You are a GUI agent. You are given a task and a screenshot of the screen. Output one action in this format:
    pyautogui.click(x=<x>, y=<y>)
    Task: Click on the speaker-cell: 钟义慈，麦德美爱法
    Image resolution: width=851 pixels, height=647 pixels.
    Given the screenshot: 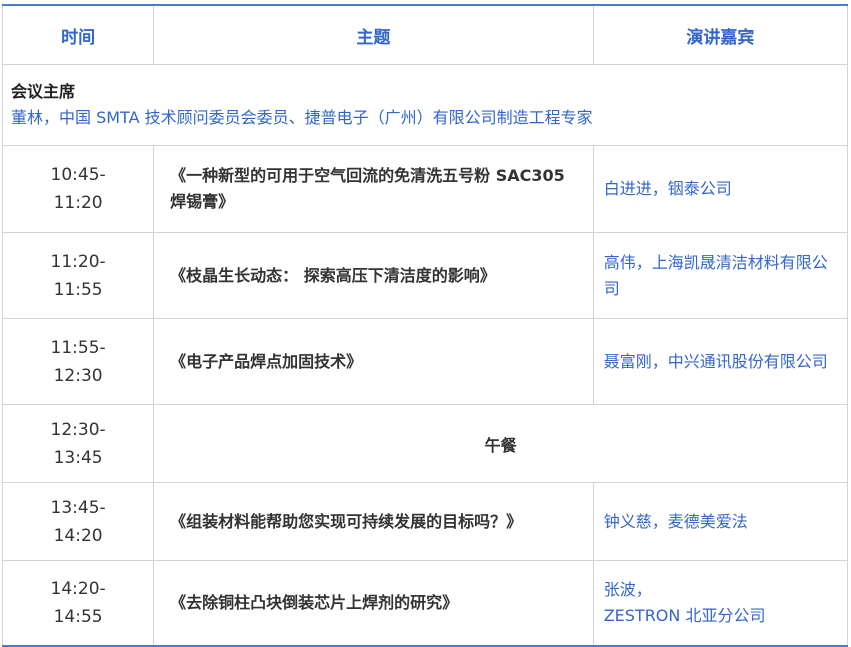 What is the action you would take?
    pyautogui.click(x=720, y=521)
    